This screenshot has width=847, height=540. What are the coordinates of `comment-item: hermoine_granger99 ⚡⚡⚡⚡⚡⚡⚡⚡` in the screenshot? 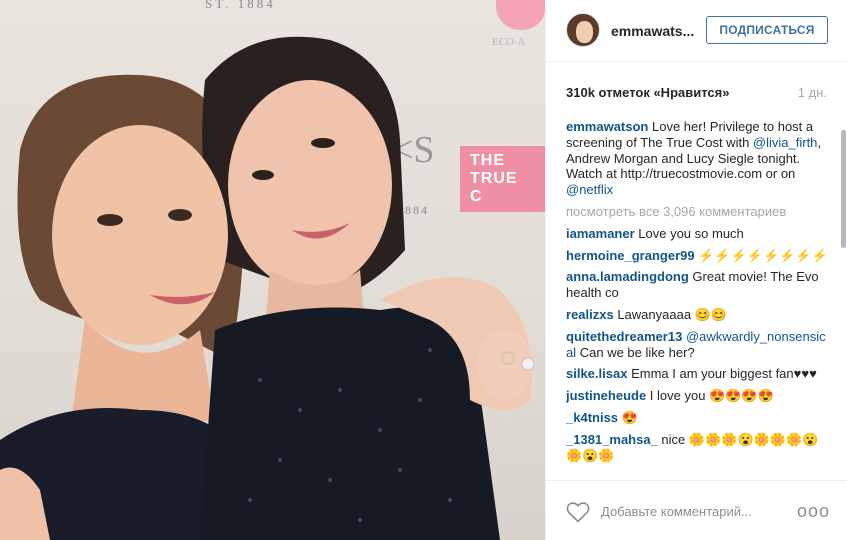 It's located at (697, 256).